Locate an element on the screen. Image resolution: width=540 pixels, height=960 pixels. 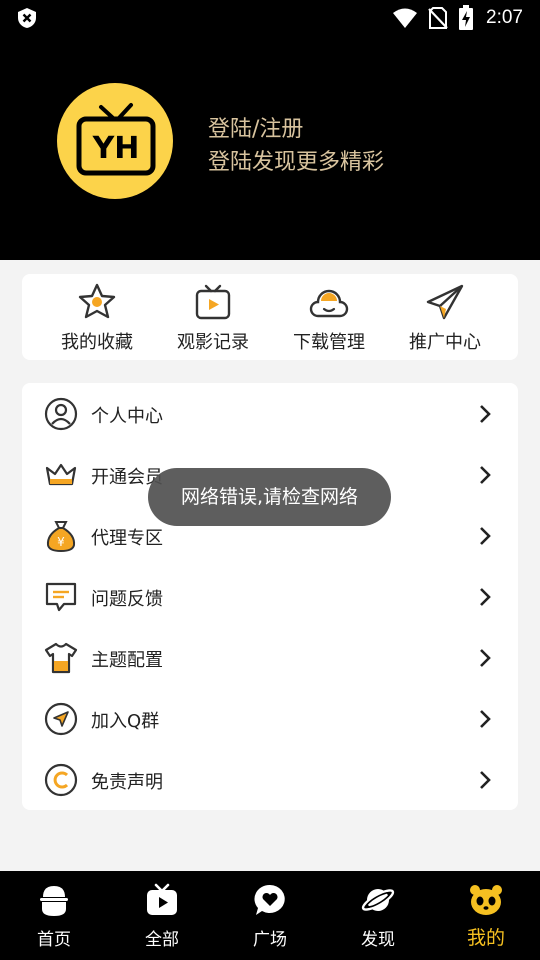
panda-icon is located at coordinates (486, 900).